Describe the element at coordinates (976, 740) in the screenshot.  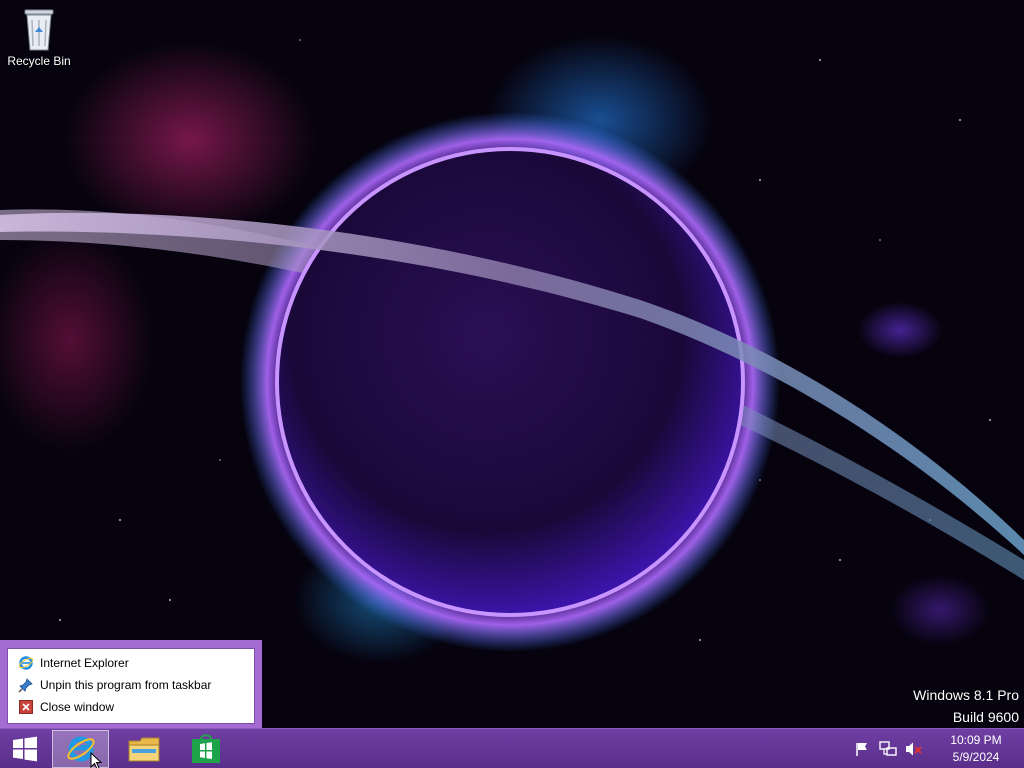
I see `clock-time: 10:09 PM` at that location.